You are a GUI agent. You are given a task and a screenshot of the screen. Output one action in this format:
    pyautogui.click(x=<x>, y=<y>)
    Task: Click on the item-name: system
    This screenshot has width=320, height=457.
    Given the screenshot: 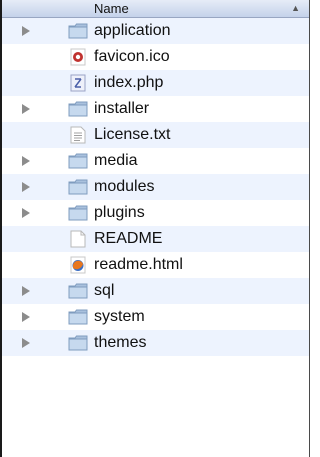 What is the action you would take?
    pyautogui.click(x=119, y=316)
    